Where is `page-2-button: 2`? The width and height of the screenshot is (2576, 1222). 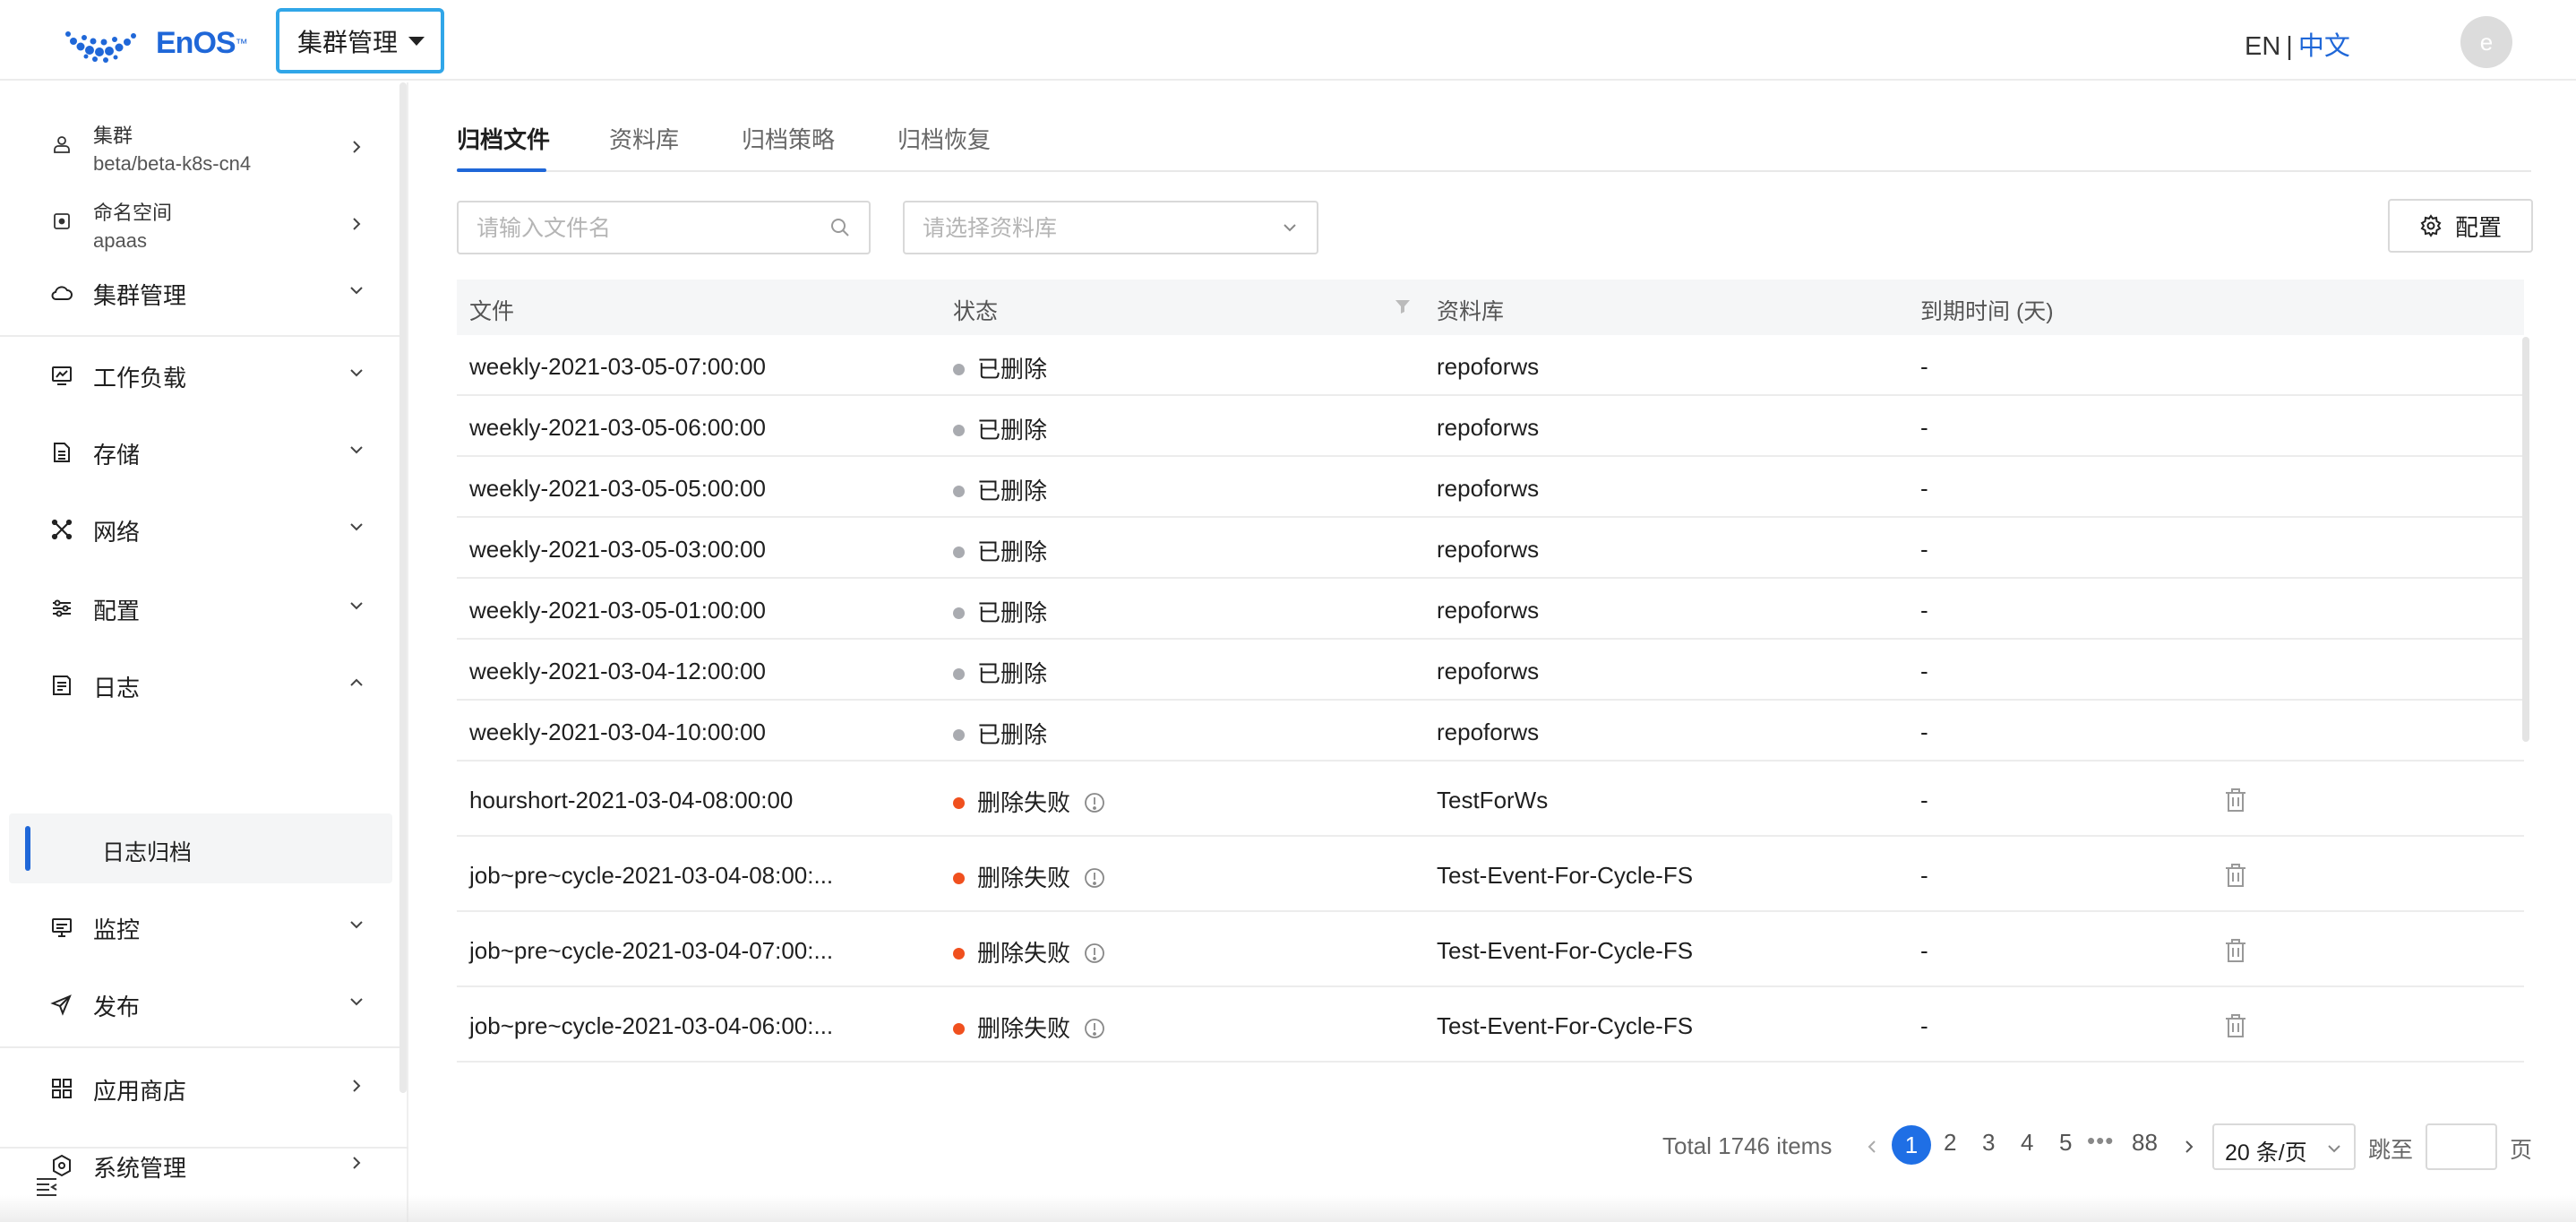 page-2-button: 2 is located at coordinates (1950, 1143).